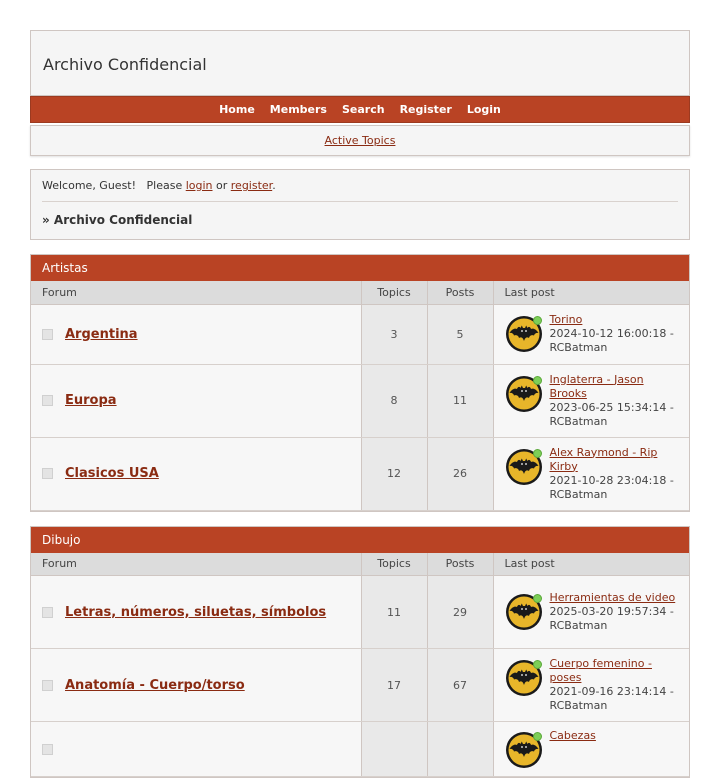  Describe the element at coordinates (274, 185) in the screenshot. I see `welcome-suffix: .` at that location.